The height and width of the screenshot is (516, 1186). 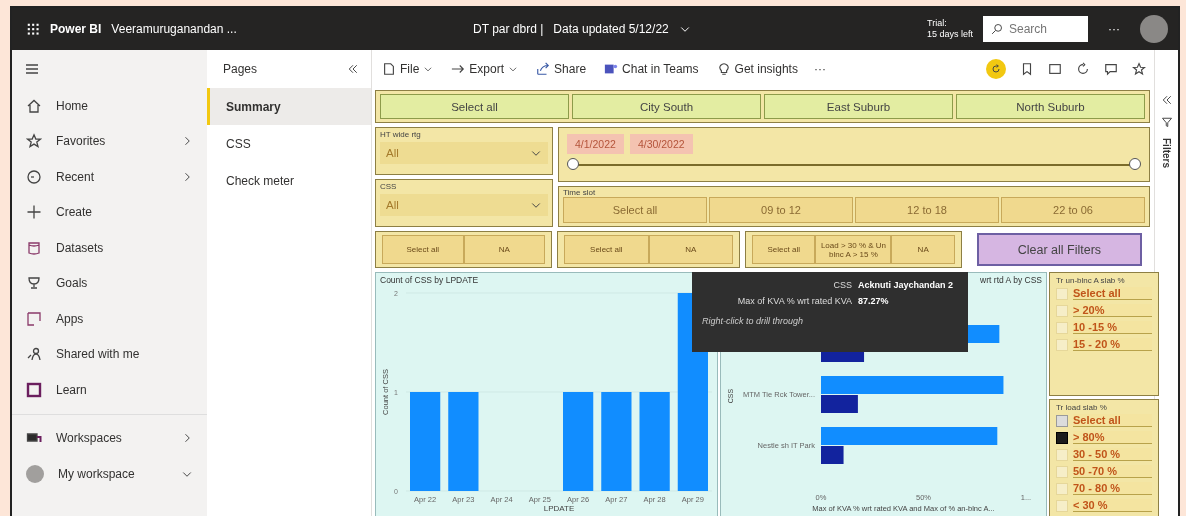 I want to click on people-icon, so click(x=34, y=354).